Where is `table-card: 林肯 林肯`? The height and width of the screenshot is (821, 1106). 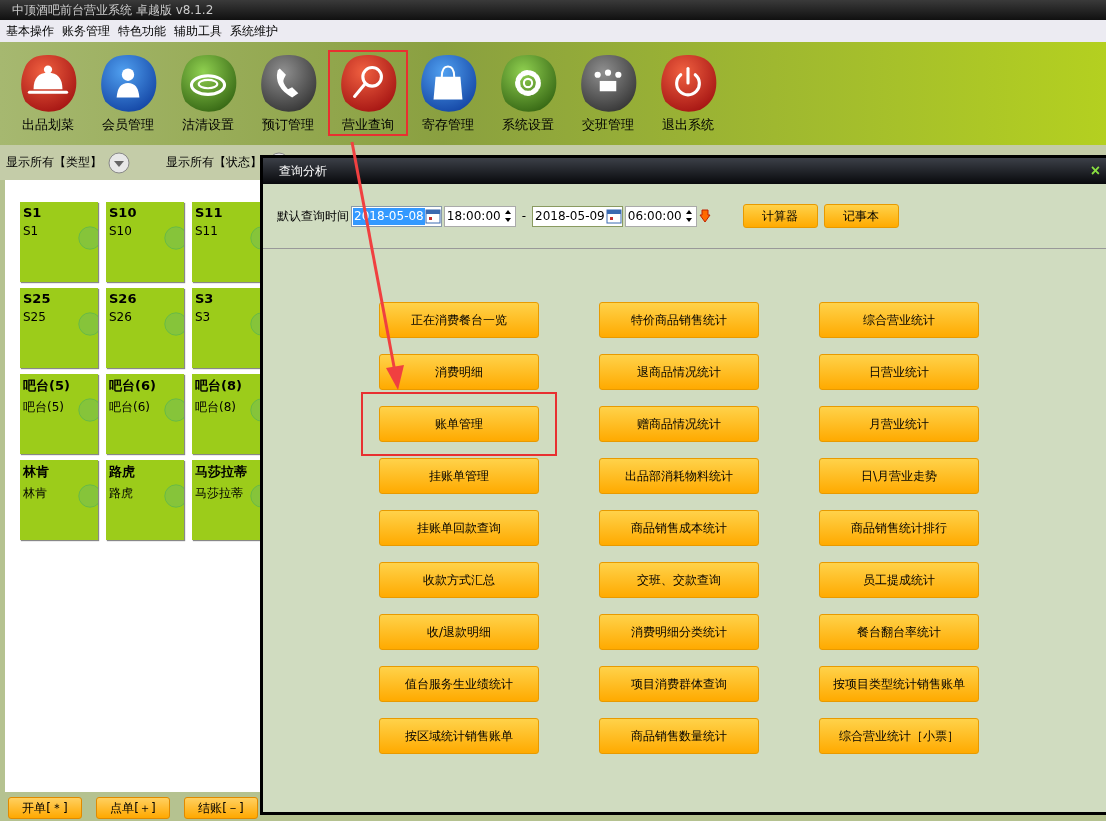
table-card: 林肯 林肯 is located at coordinates (59, 500).